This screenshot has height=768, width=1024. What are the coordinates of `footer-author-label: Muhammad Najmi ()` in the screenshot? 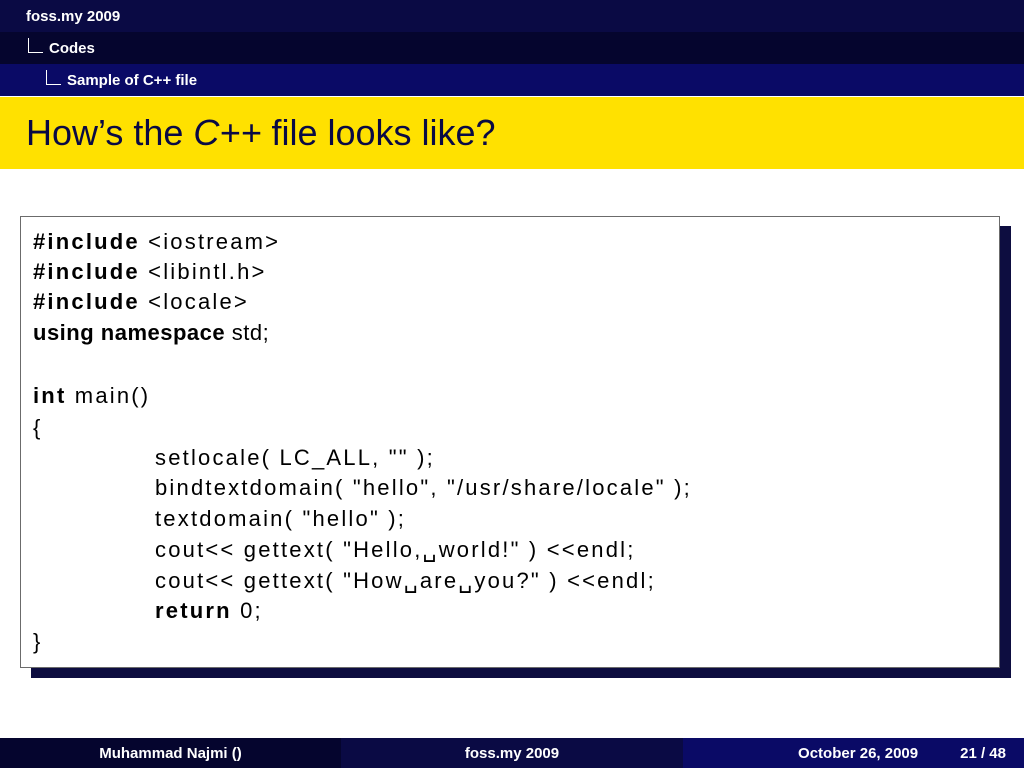 It's located at (170, 753).